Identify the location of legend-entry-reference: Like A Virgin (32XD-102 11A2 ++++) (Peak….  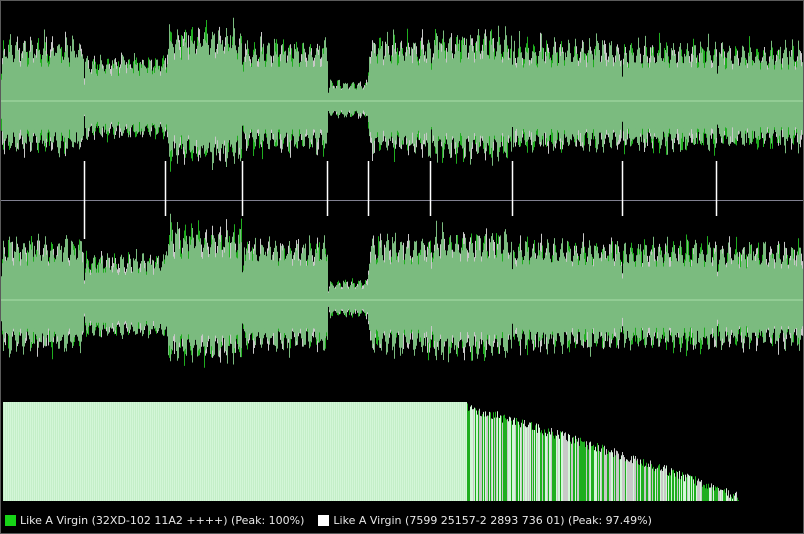
(154, 520).